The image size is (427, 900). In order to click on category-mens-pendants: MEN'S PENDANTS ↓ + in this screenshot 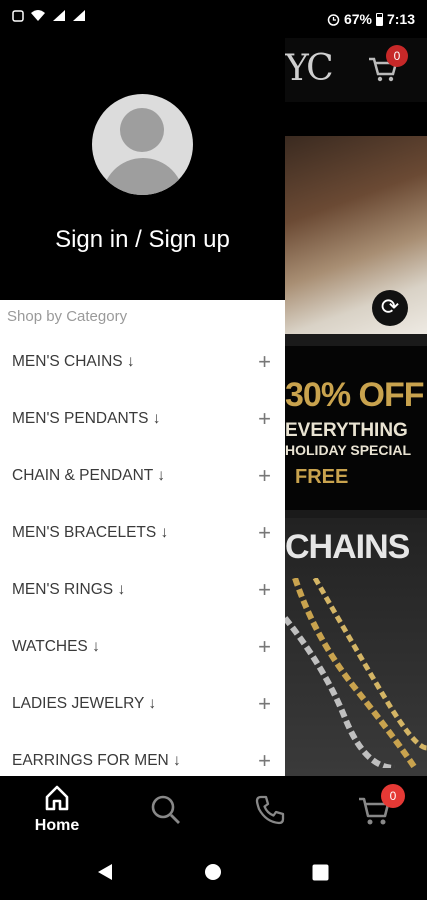, I will do `click(142, 419)`.